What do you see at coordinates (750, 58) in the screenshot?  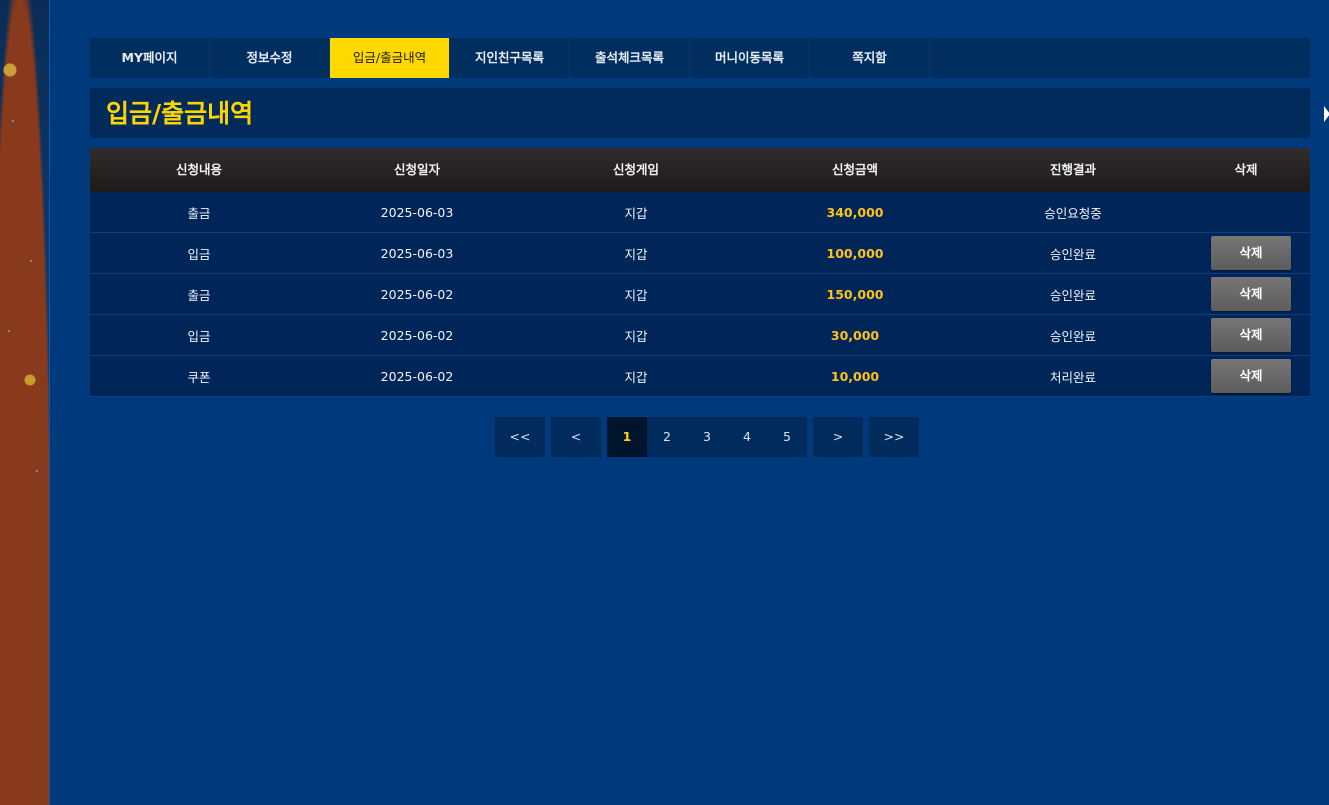 I see `tab-money-transfer: 머니이동목록` at bounding box center [750, 58].